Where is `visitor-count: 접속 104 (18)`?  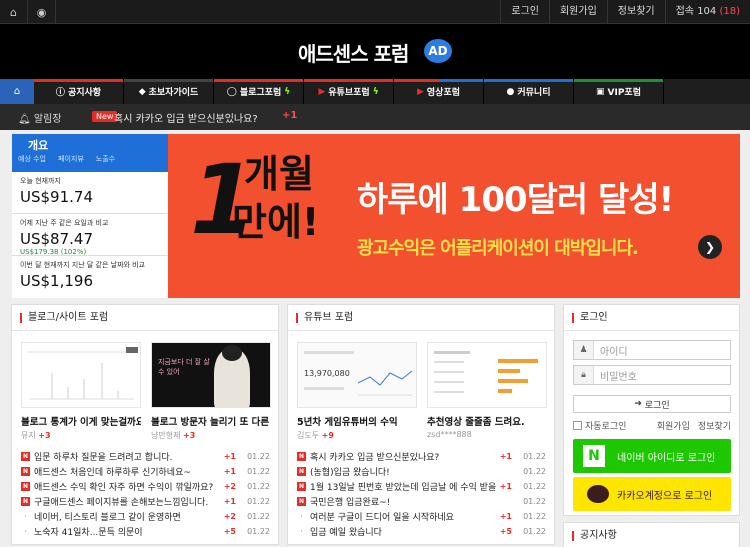
visitor-count: 접속 104 (18) is located at coordinates (707, 12).